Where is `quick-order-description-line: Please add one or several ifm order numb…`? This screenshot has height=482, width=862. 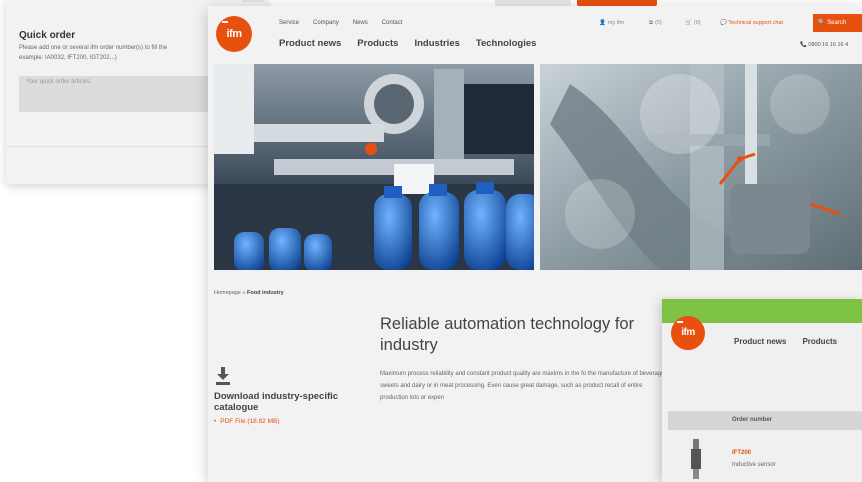
quick-order-description-line: Please add one or several ifm order numb… is located at coordinates (93, 48).